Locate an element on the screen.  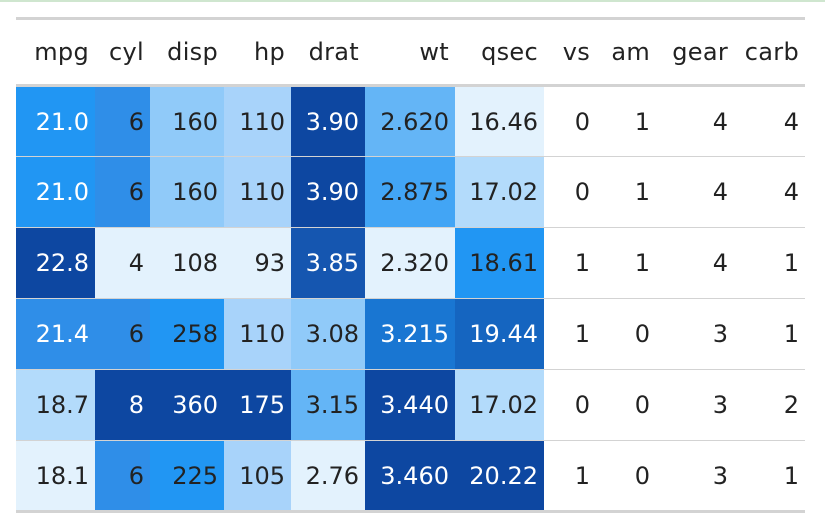
cell-wt: 2.320 is located at coordinates (410, 263).